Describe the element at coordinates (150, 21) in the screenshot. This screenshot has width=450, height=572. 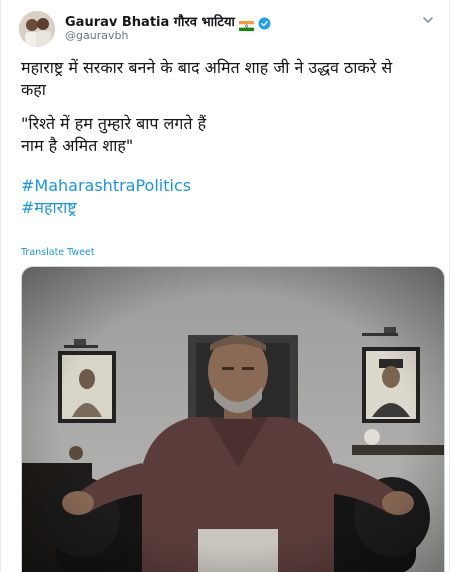
I see `display-name: Gaurav Bhatia गौरव भाटिया` at that location.